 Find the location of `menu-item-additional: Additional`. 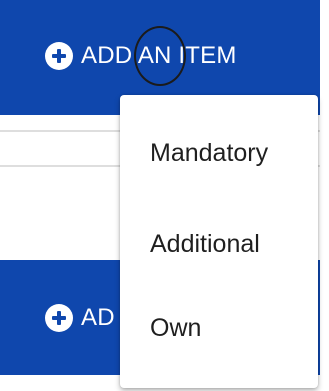

menu-item-additional: Additional is located at coordinates (205, 244).